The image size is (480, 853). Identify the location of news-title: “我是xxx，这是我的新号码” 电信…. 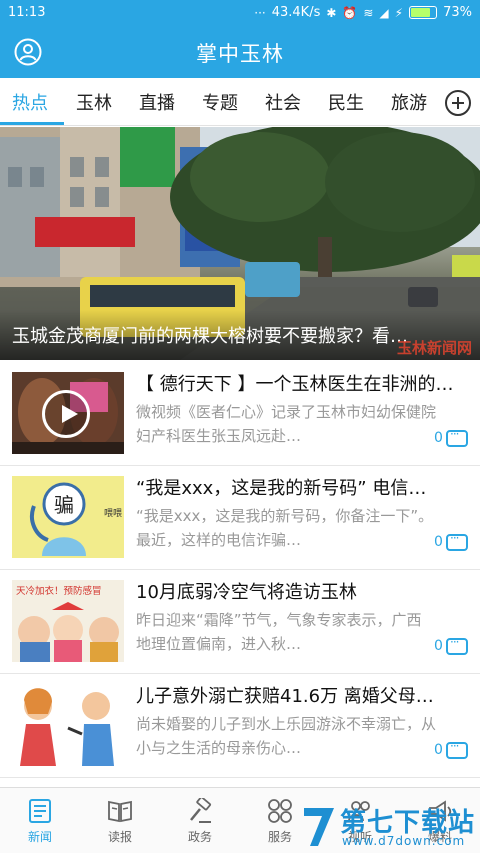
(281, 488).